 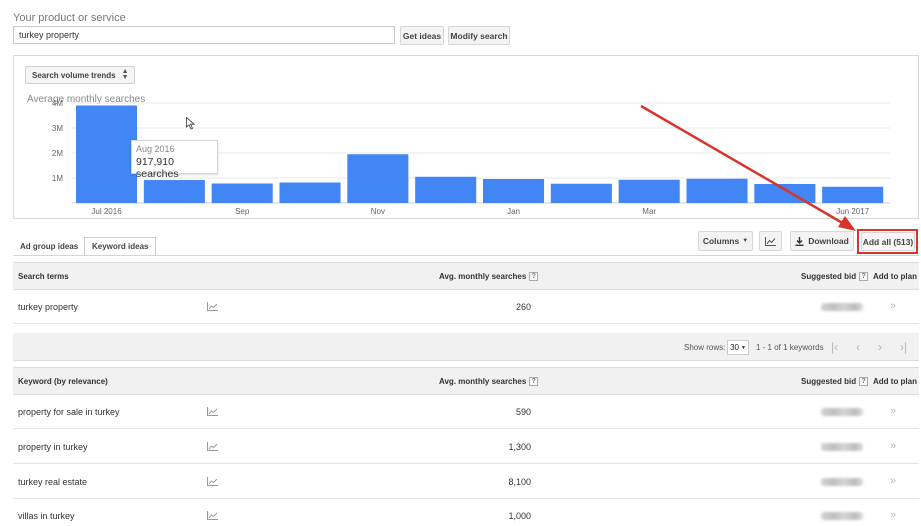 I want to click on y-tick-label: 1M, so click(x=57, y=178).